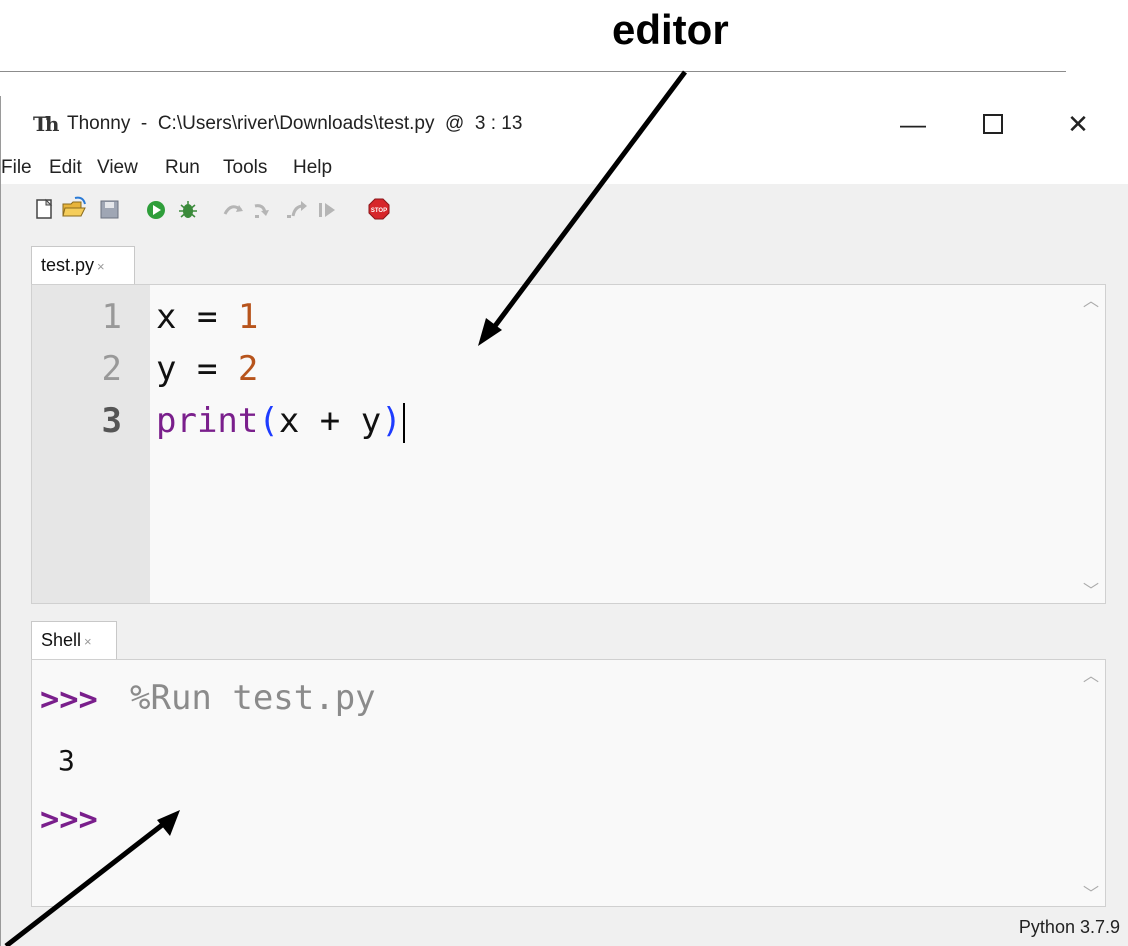 The height and width of the screenshot is (946, 1128). Describe the element at coordinates (207, 369) in the screenshot. I see `code-line-2: y = 2` at that location.